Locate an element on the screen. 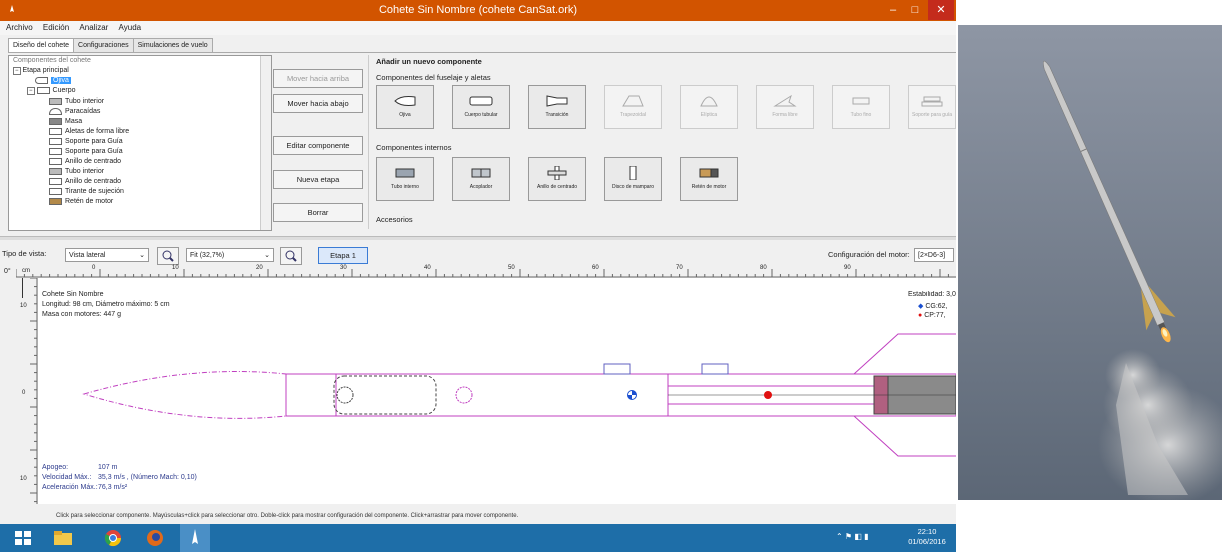 Image resolution: width=1222 pixels, height=554 pixels. launch-lug-icon is located at coordinates (932, 101).